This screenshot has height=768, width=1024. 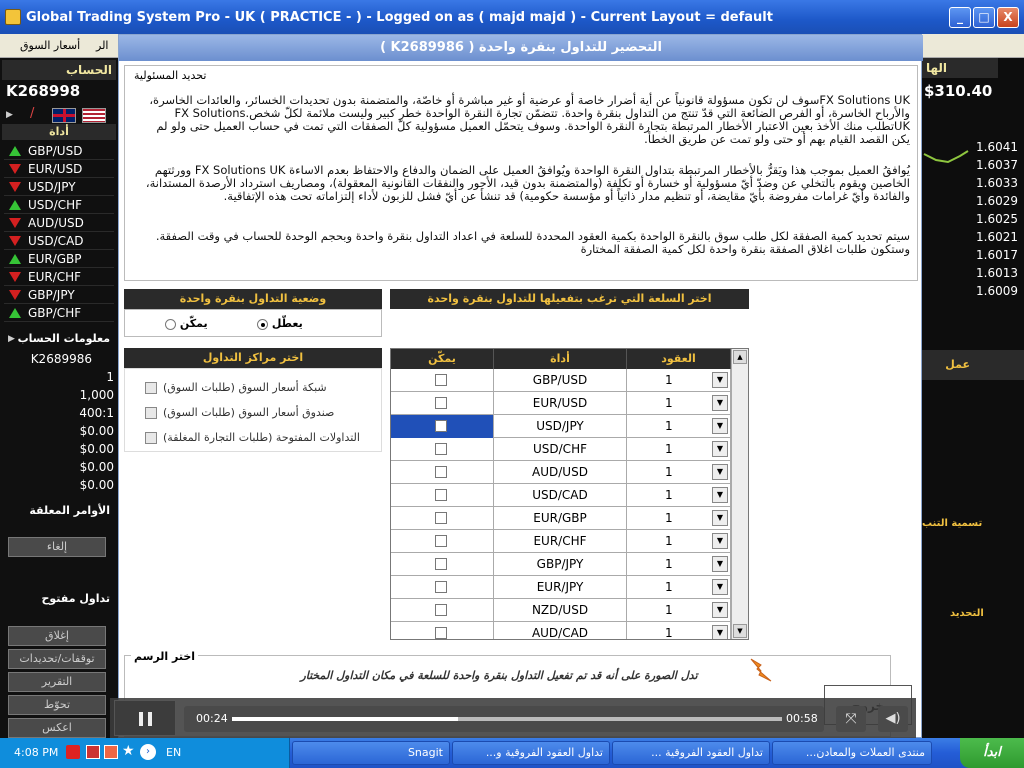 I want to click on radio-selected-icon, so click(x=262, y=324).